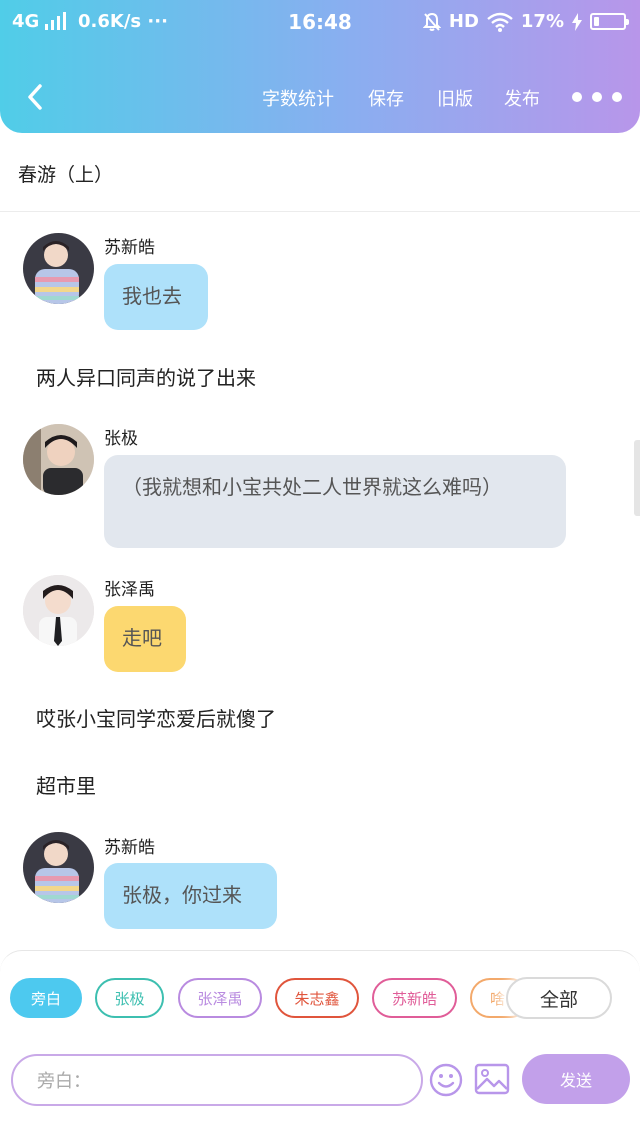  What do you see at coordinates (386, 98) in the screenshot?
I see `save-button: 保存` at bounding box center [386, 98].